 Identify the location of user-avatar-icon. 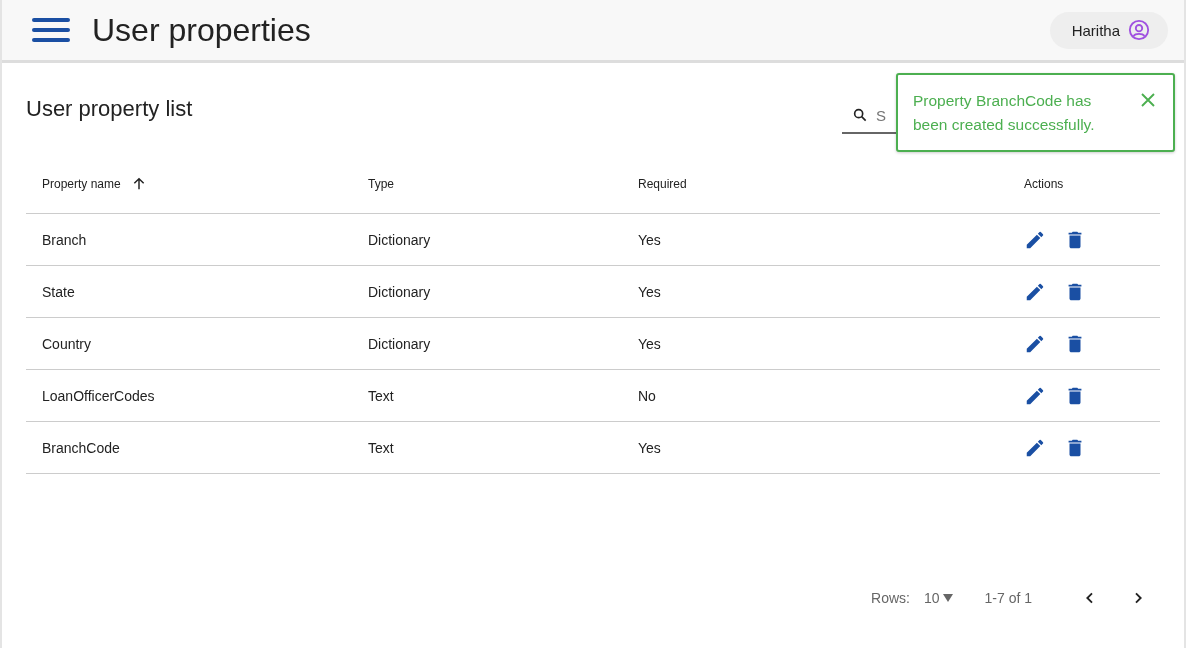
(1139, 30).